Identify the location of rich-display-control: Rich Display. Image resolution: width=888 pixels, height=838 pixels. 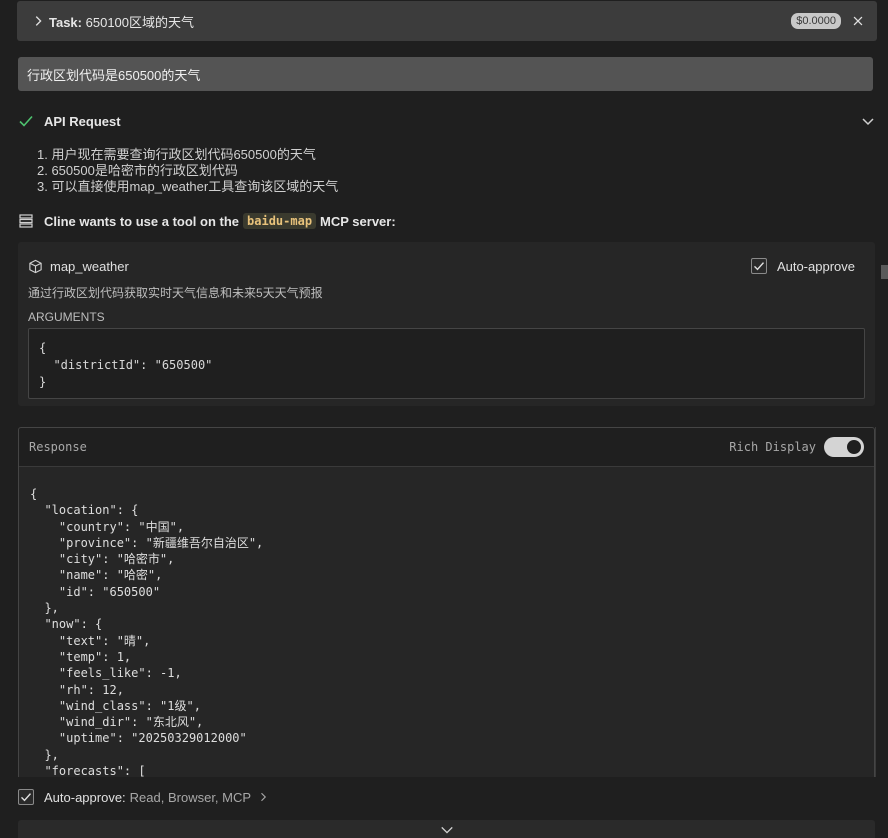
(796, 447).